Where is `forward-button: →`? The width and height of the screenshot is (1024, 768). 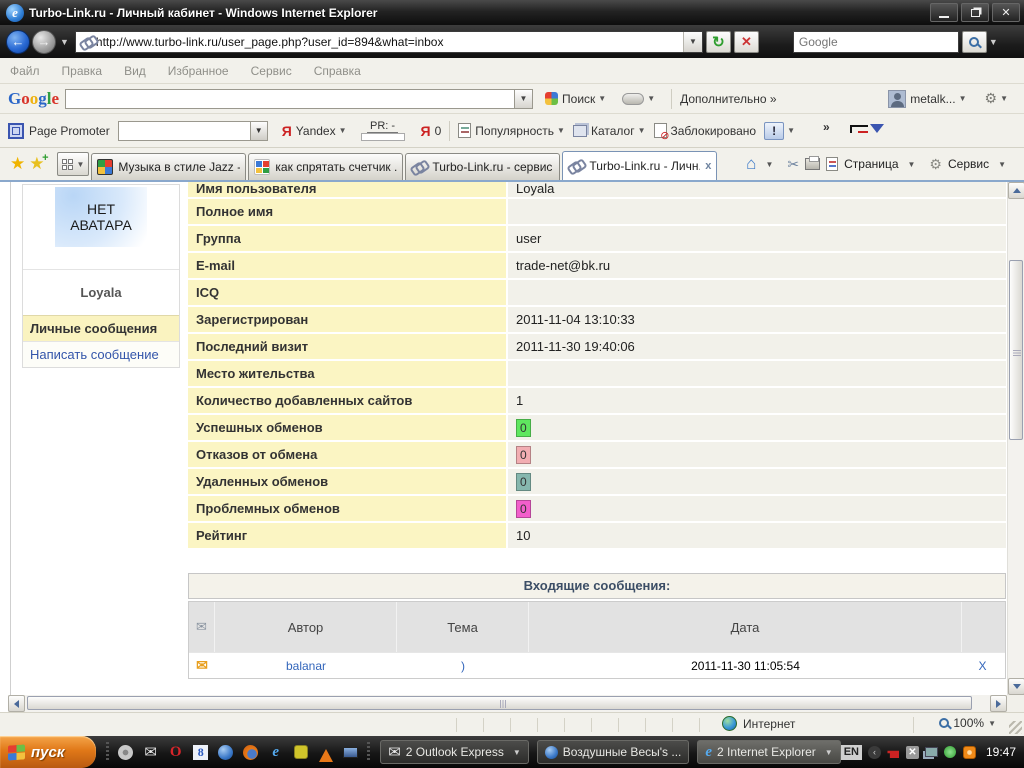
forward-button: → is located at coordinates (44, 41).